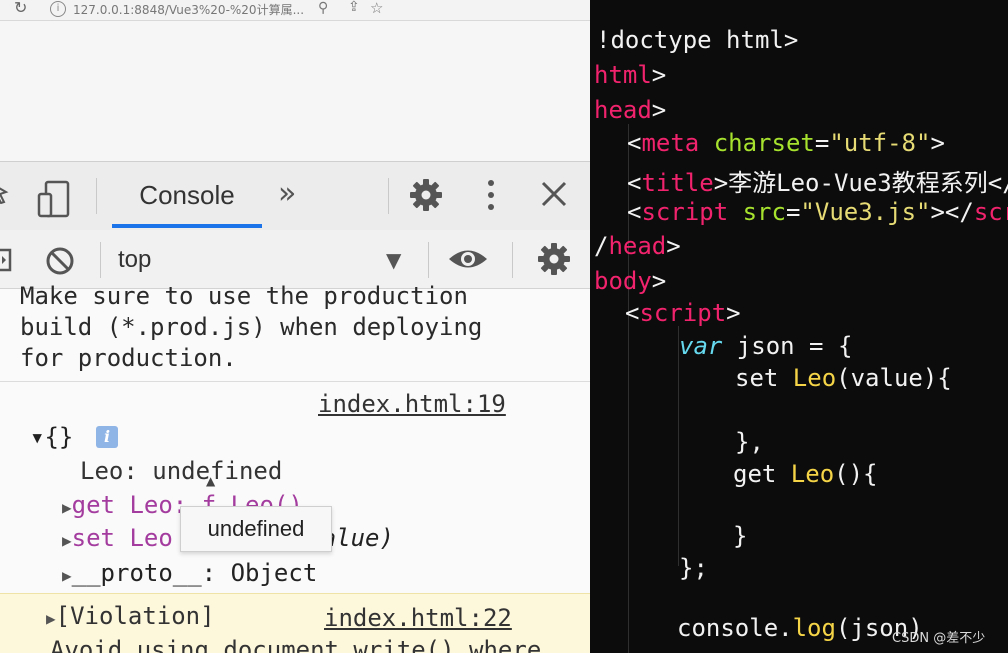  Describe the element at coordinates (295, 91) in the screenshot. I see `page-viewport` at that location.